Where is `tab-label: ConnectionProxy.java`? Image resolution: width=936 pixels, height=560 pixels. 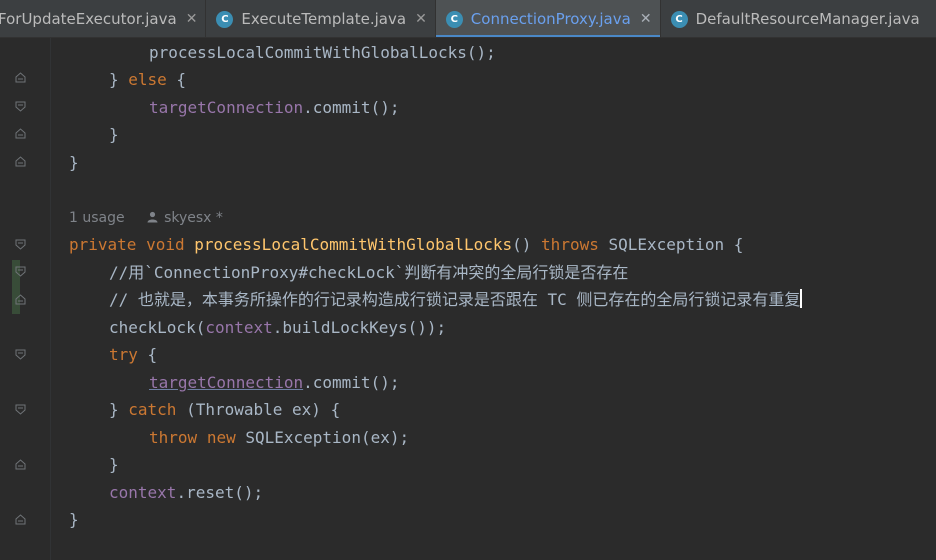 tab-label: ConnectionProxy.java is located at coordinates (550, 19).